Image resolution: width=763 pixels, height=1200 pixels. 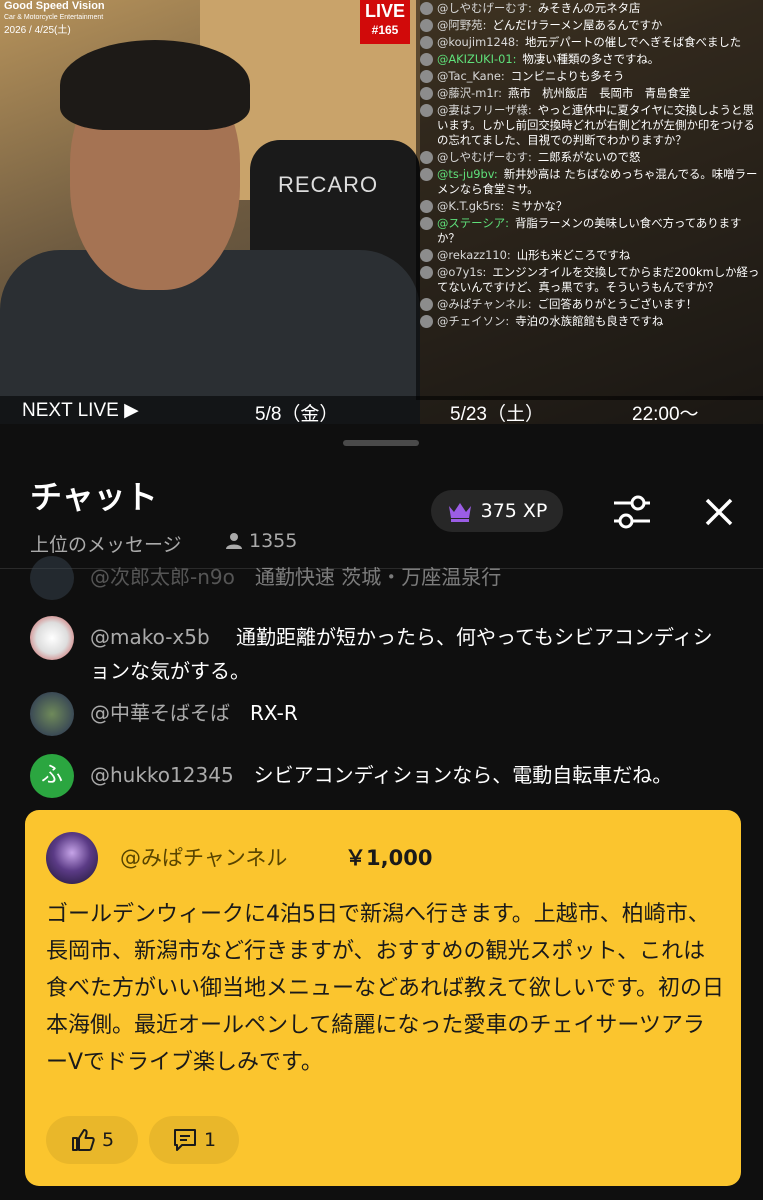 I want to click on next-live-label: NEXT LIVE ▶, so click(x=80, y=410).